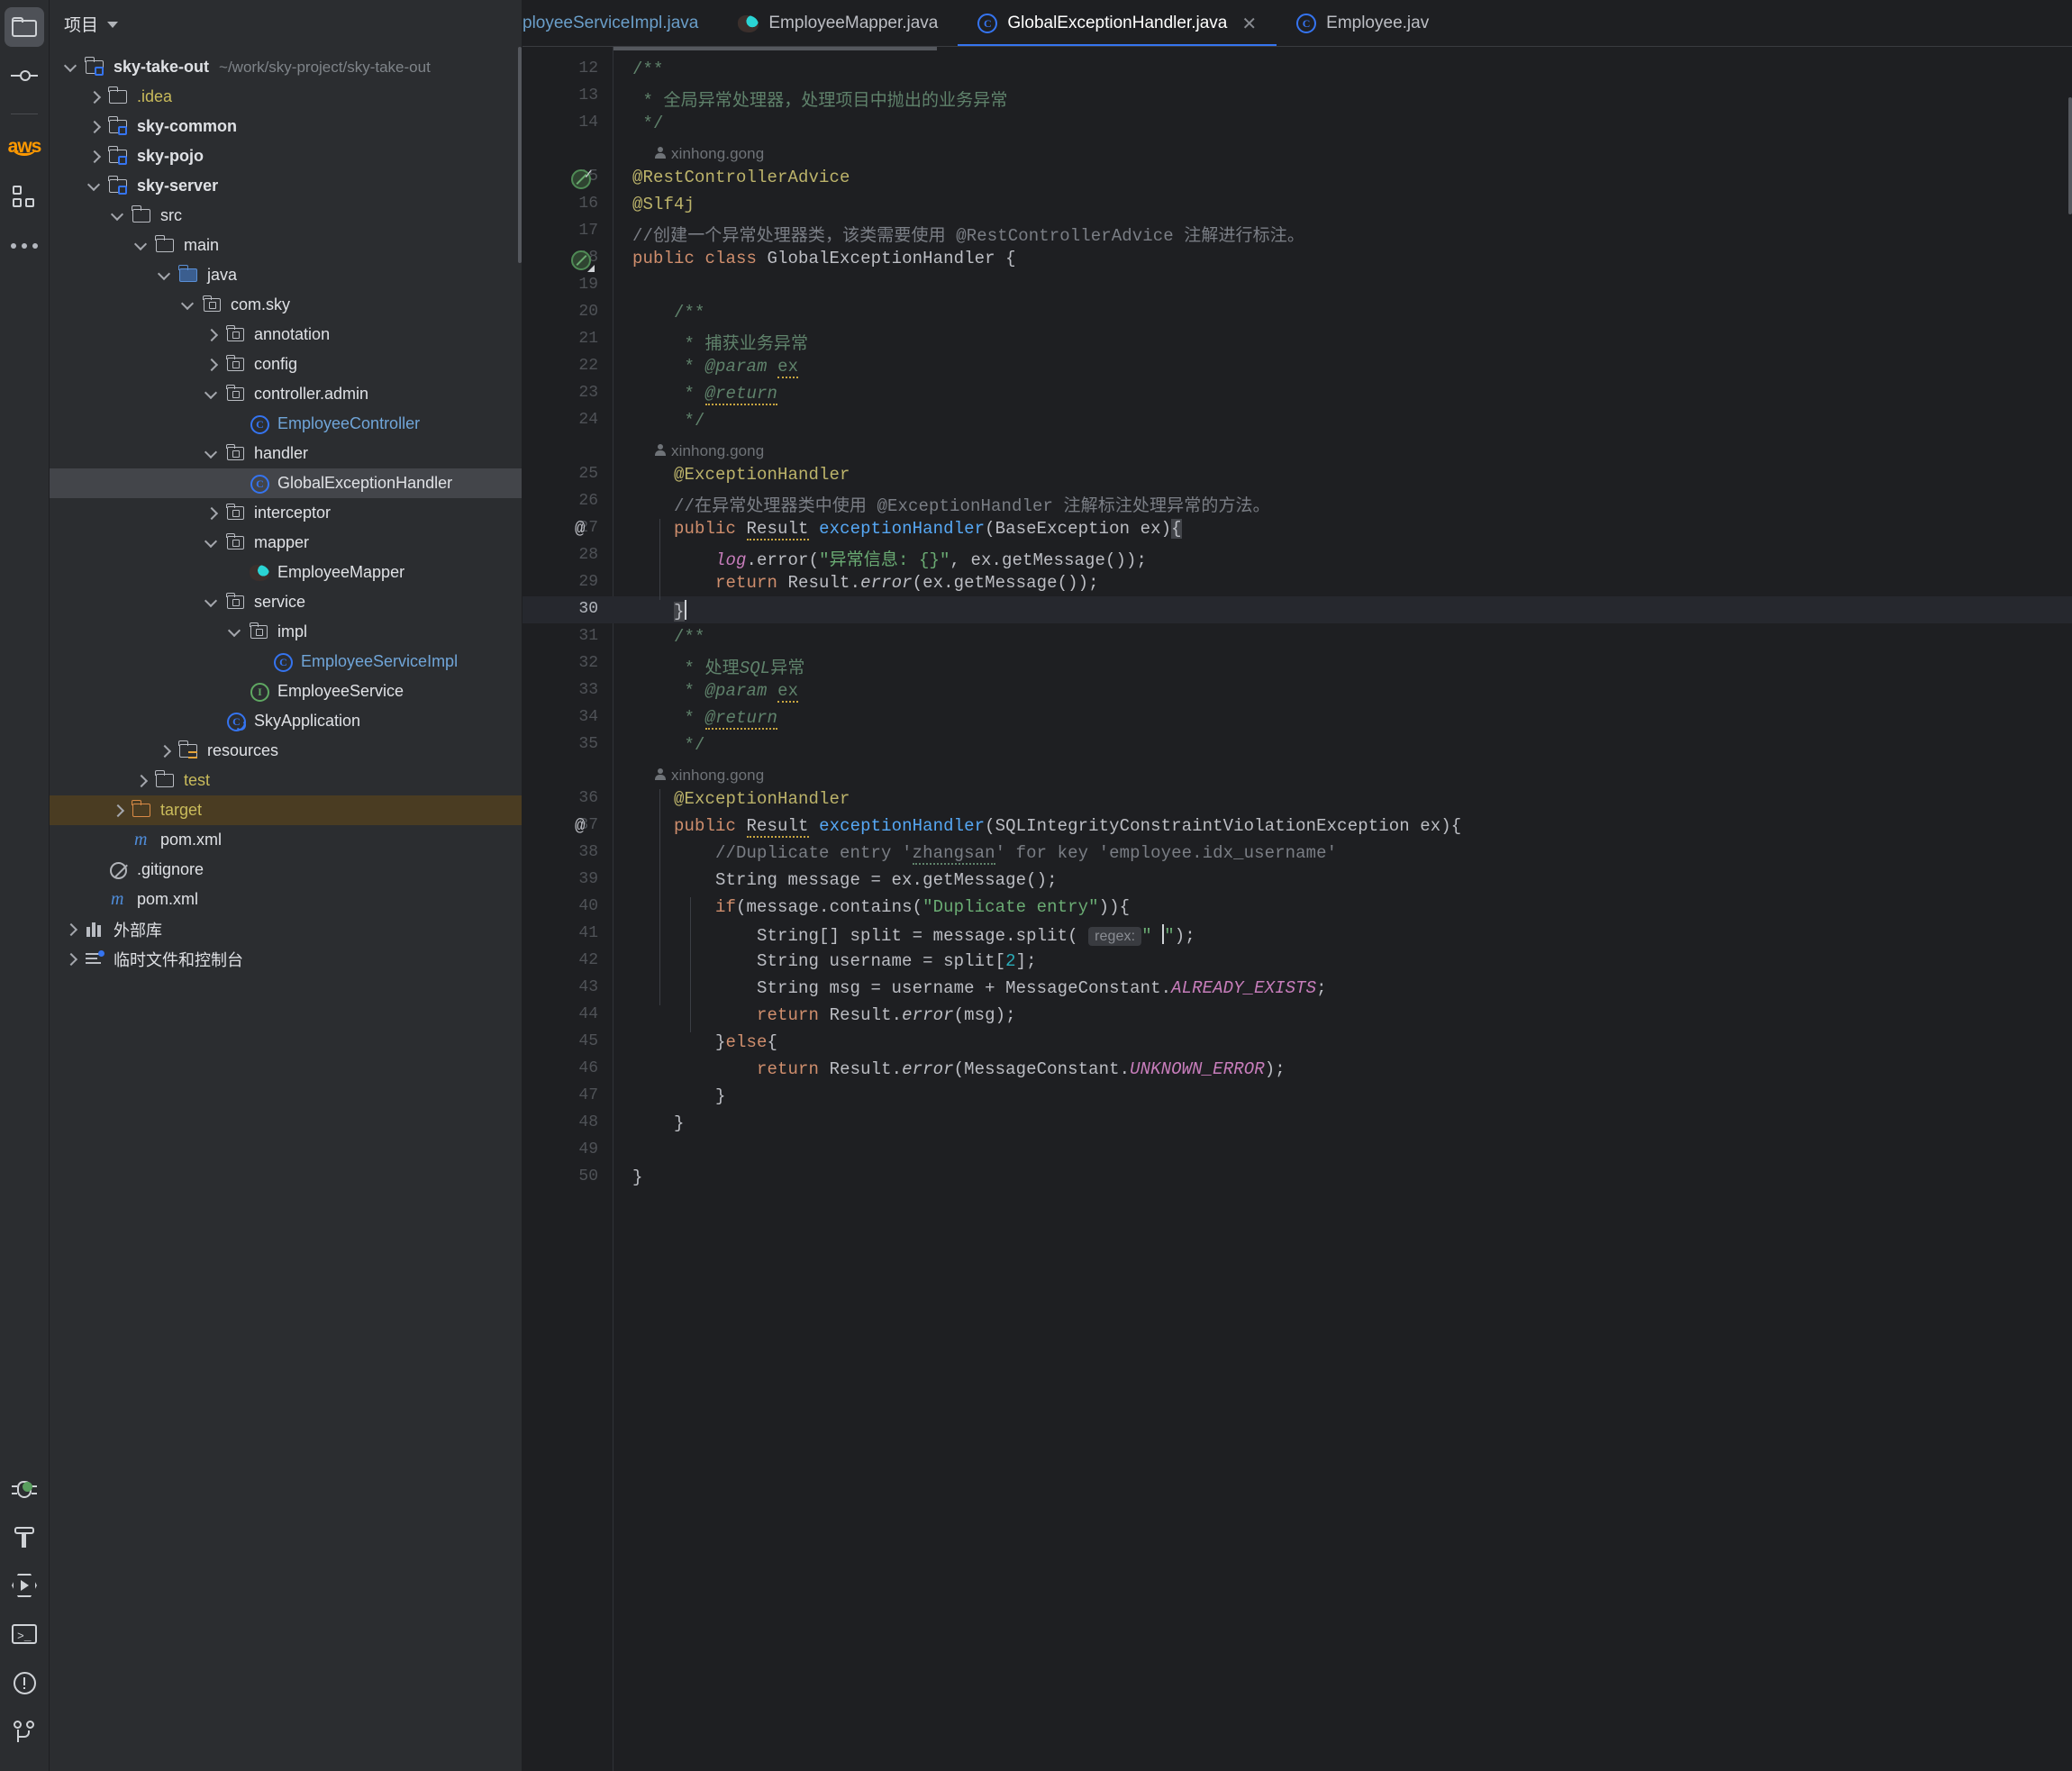 This screenshot has height=1771, width=2072. I want to click on tree-item-employeeservice: I EmployeeService, so click(286, 691).